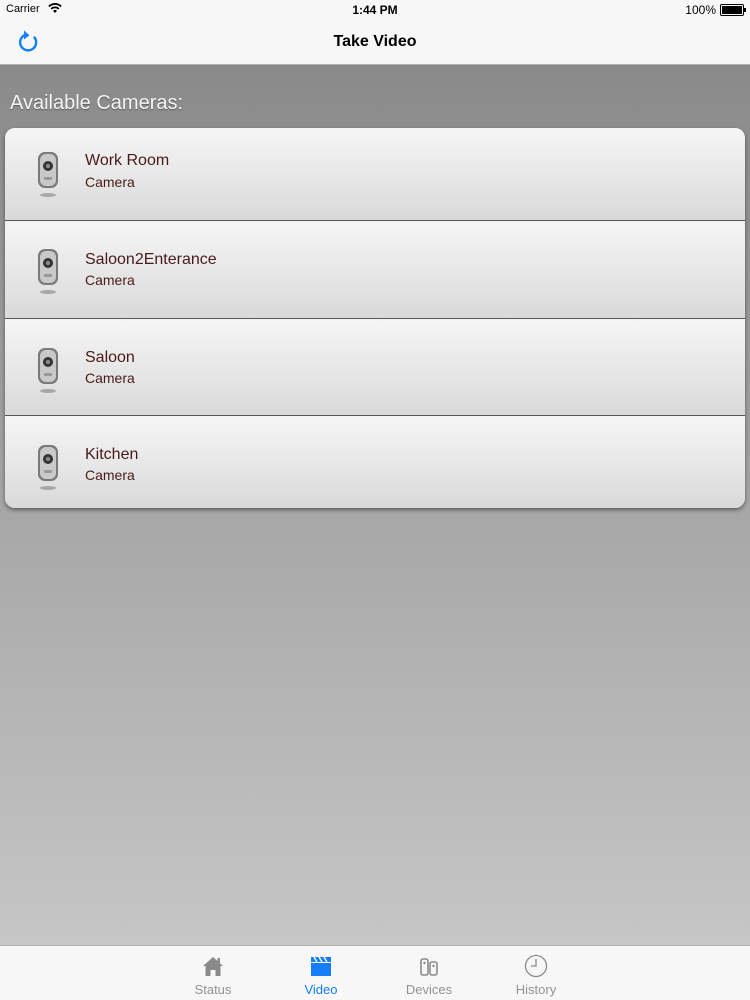 This screenshot has width=750, height=1000. Describe the element at coordinates (375, 174) in the screenshot. I see `camera-row-work-room: Work Room Camera` at that location.